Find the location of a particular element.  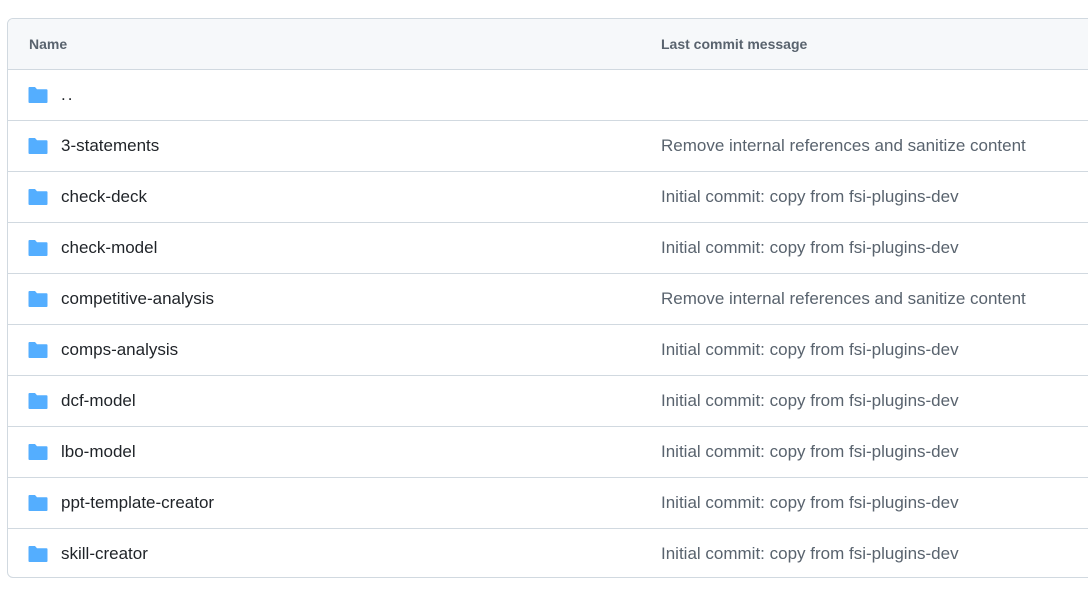

folder-name-link: comps-analysis is located at coordinates (119, 350).